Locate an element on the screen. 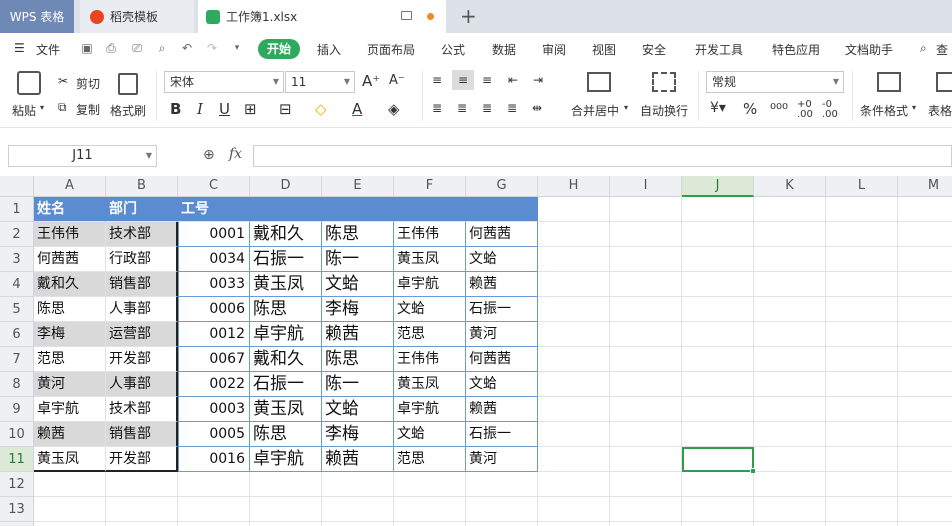 The height and width of the screenshot is (526, 952). right-table-cell: 0034 is located at coordinates (214, 259).